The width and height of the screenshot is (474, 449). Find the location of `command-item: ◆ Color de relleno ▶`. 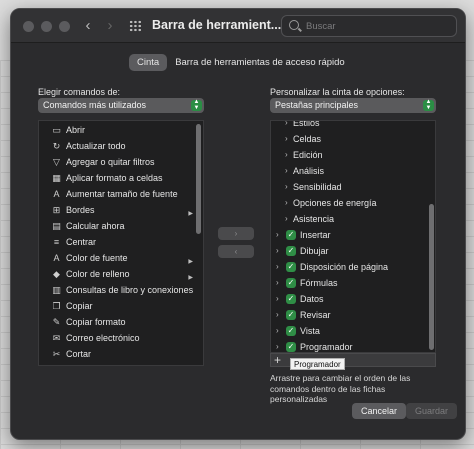

command-item: ◆ Color de relleno ▶ is located at coordinates (121, 274).